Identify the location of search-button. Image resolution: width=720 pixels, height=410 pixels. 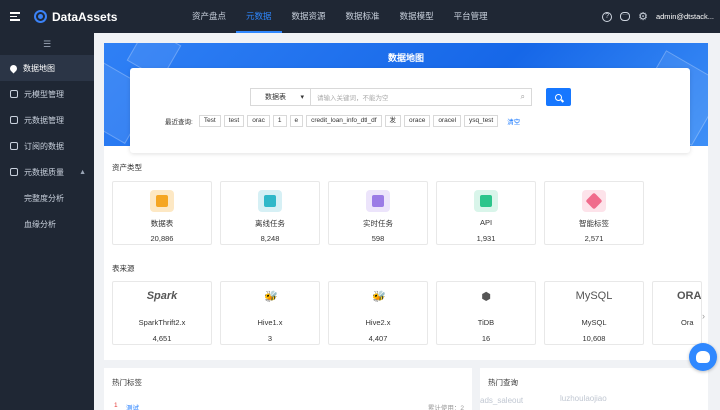
(558, 97).